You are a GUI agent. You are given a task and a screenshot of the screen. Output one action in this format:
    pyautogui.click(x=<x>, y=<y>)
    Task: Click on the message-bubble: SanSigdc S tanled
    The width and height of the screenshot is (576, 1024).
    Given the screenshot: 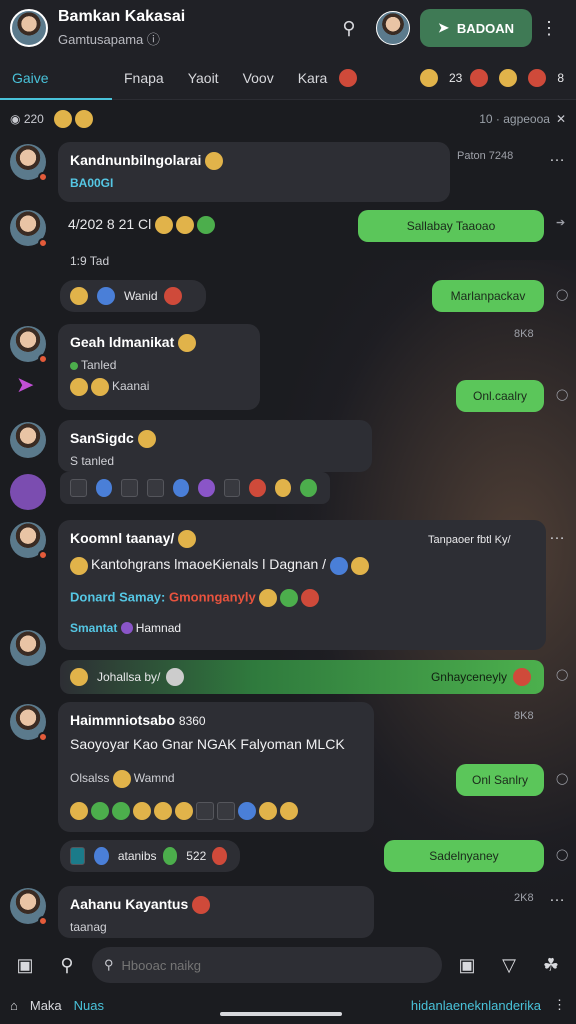 What is the action you would take?
    pyautogui.click(x=215, y=446)
    